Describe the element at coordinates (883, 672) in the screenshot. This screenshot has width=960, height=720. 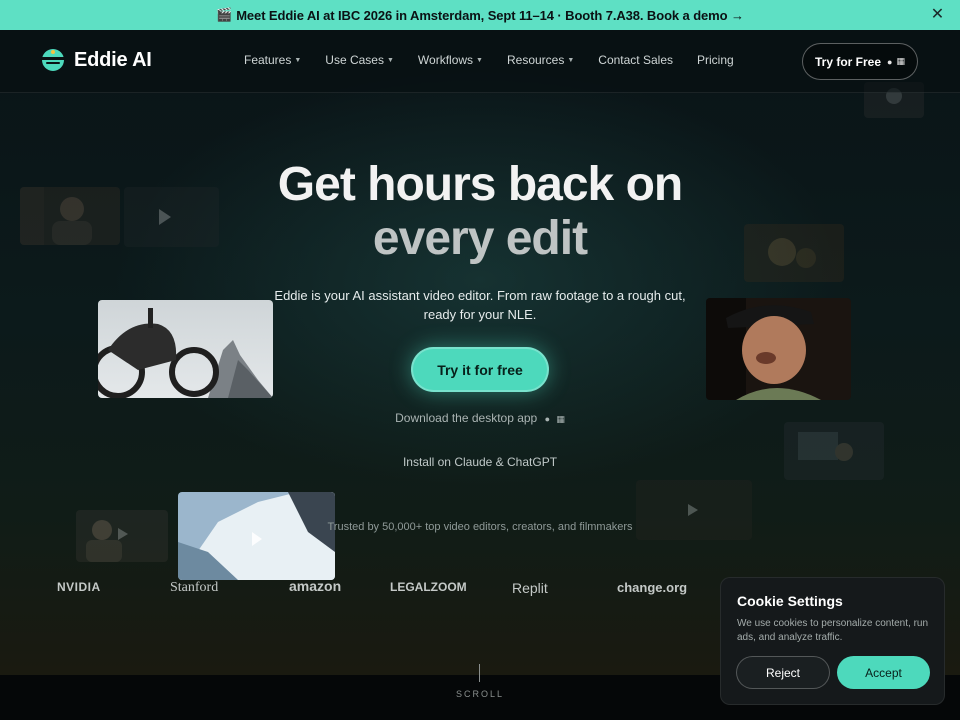
I see `accept-button: Accept` at that location.